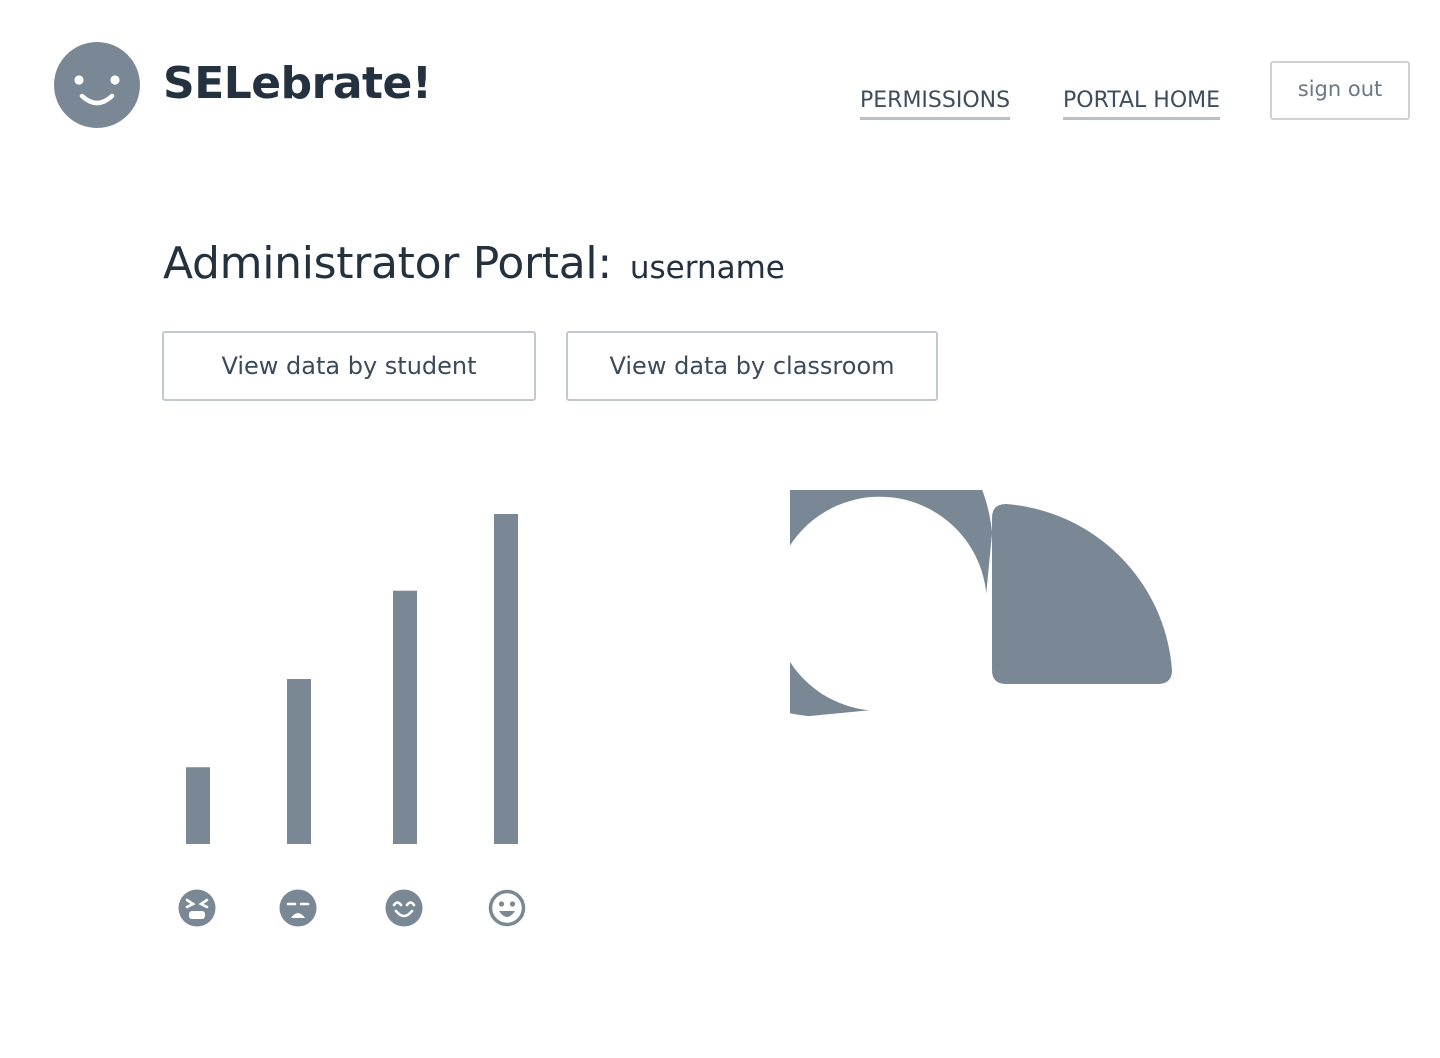  Describe the element at coordinates (404, 908) in the screenshot. I see `smiling-face-icon` at that location.